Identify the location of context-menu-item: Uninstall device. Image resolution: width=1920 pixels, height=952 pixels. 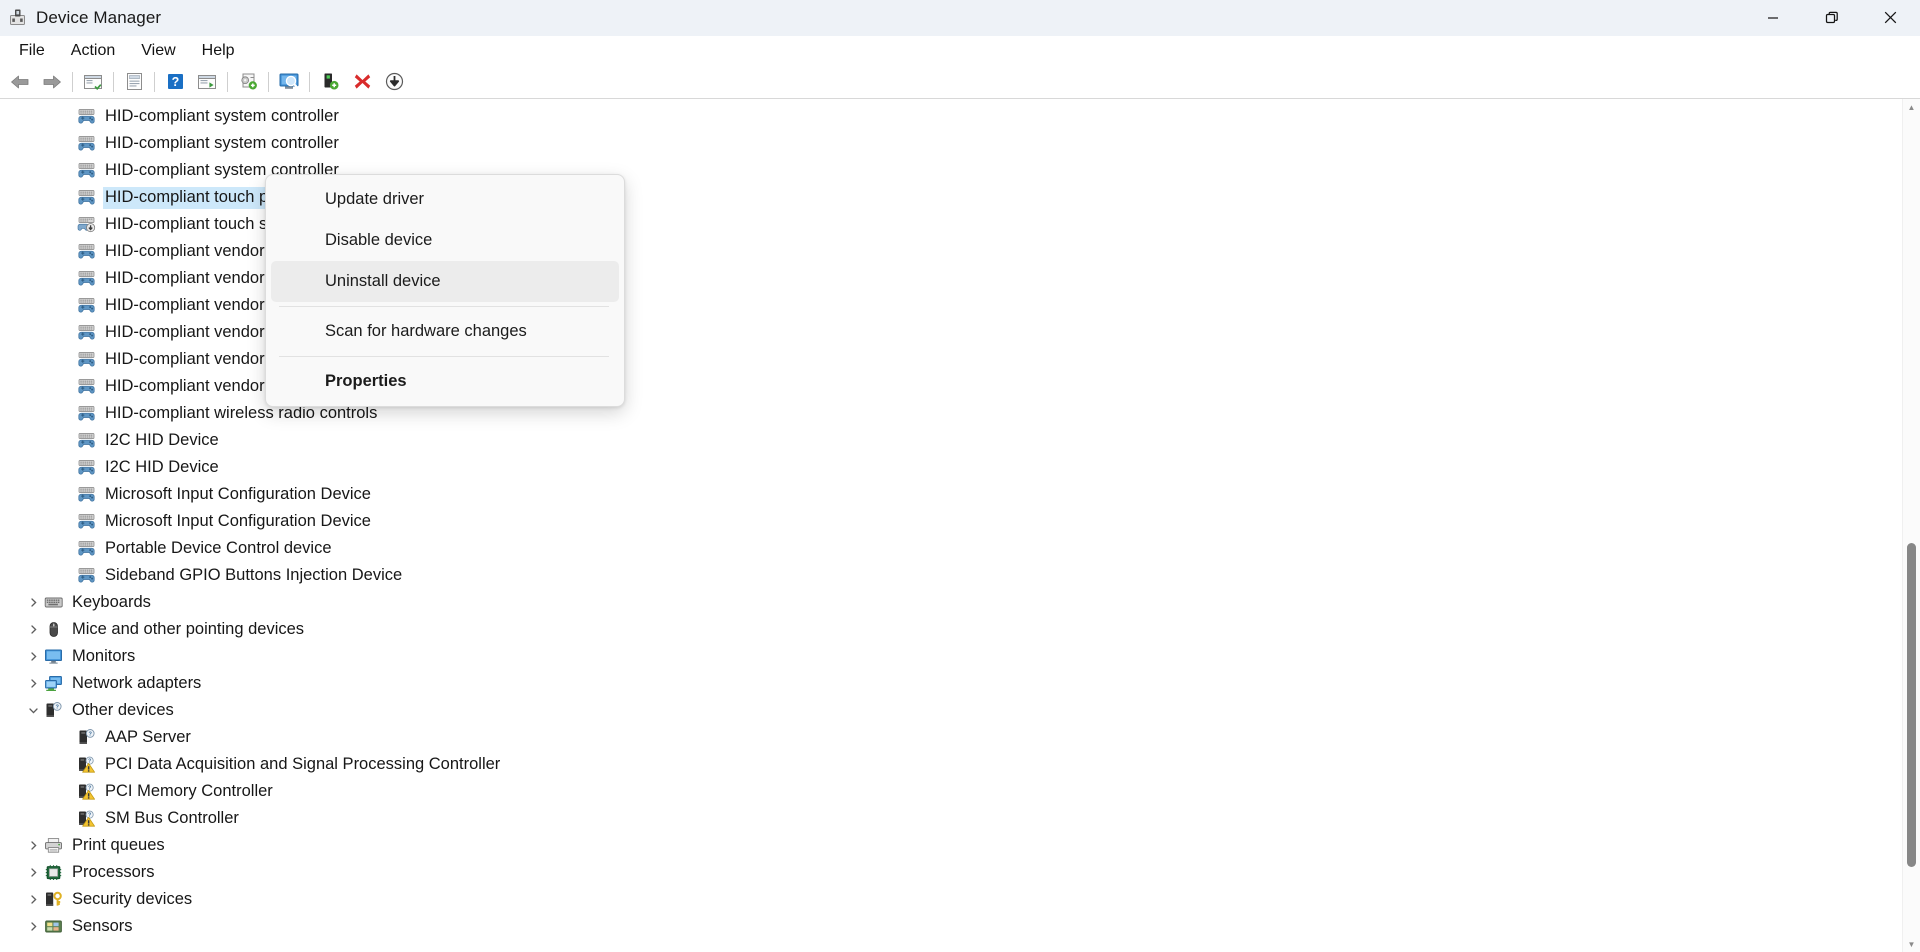
(445, 281).